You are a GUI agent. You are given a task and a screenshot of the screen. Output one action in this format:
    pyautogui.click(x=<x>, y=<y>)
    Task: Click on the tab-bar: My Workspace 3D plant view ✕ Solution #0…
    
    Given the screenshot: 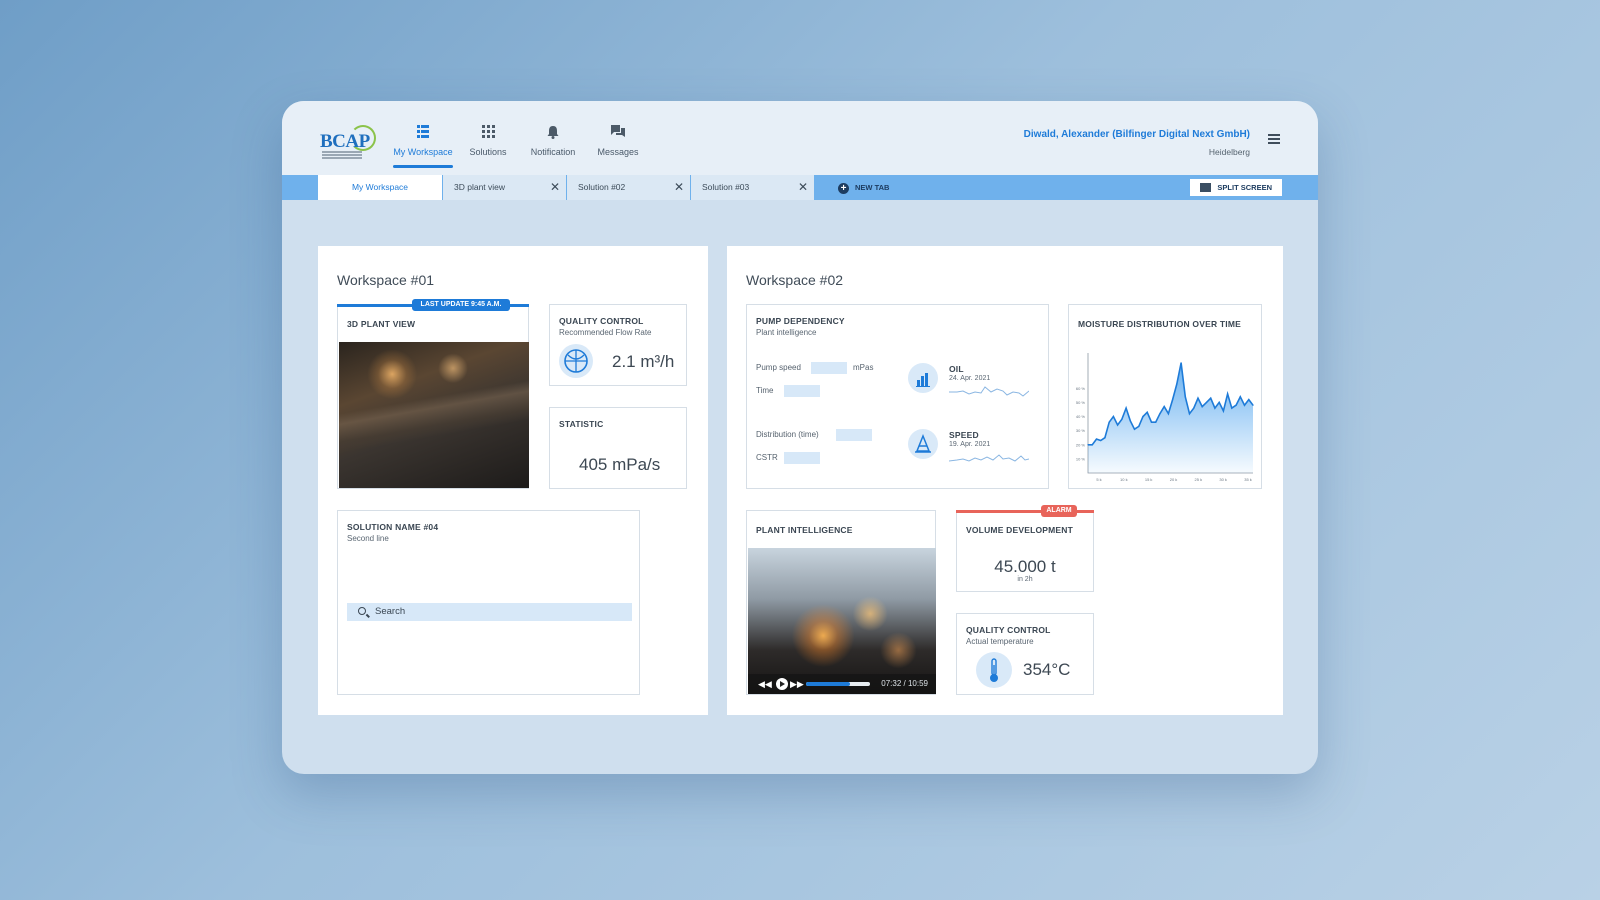 What is the action you would take?
    pyautogui.click(x=800, y=187)
    